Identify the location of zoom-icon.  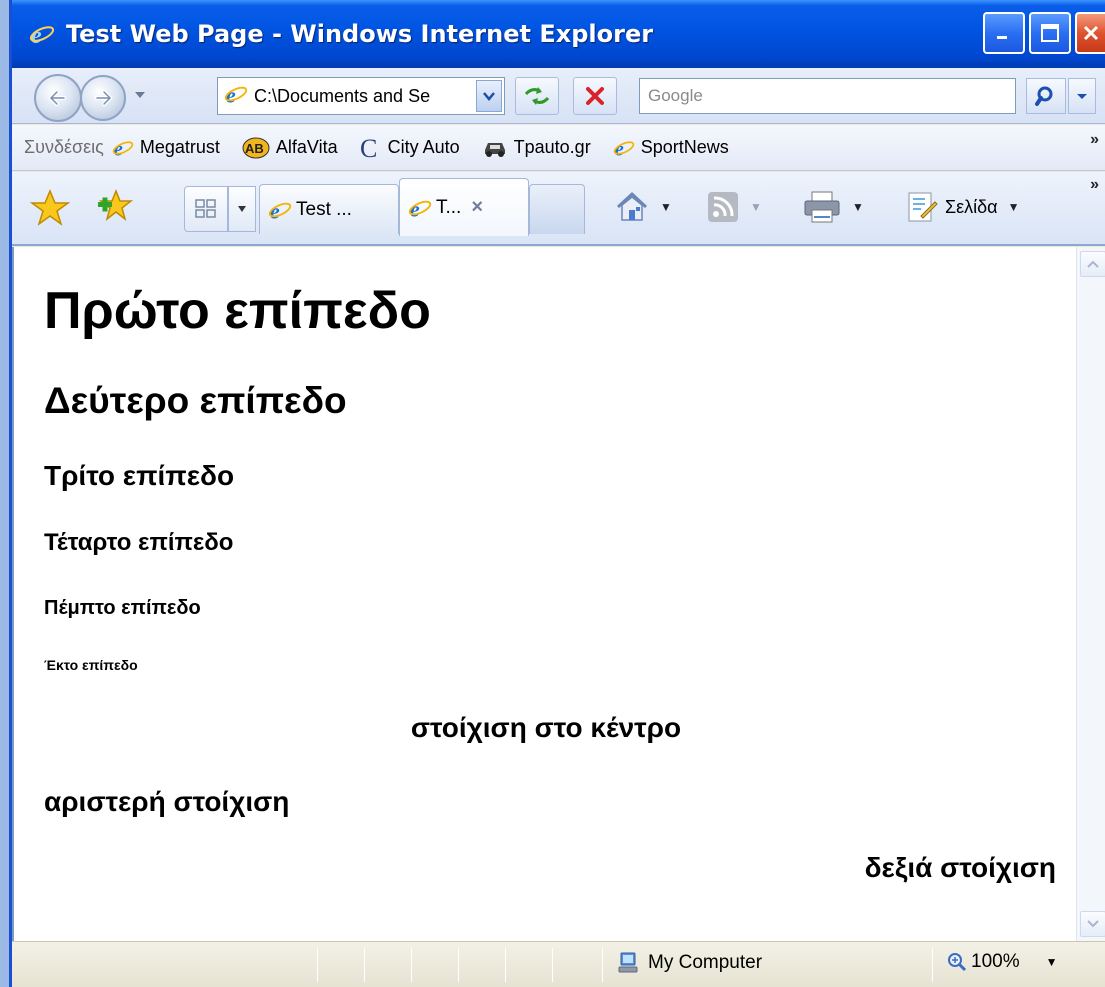
(957, 962).